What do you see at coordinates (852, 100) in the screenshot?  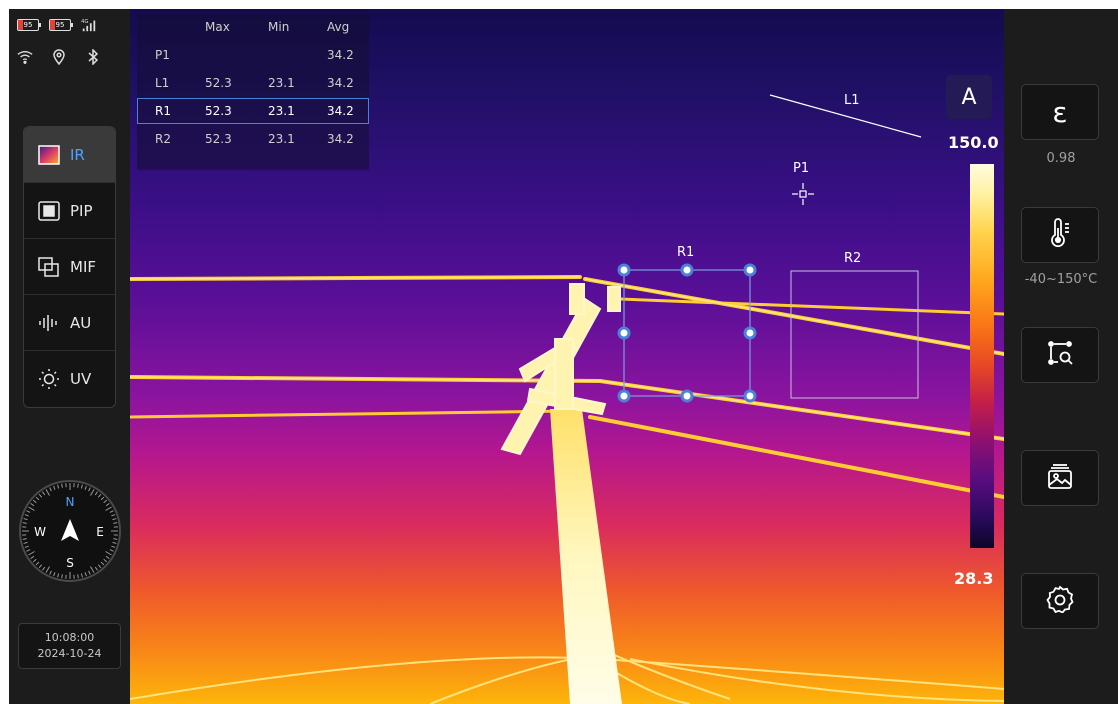 I see `label-l1: L1` at bounding box center [852, 100].